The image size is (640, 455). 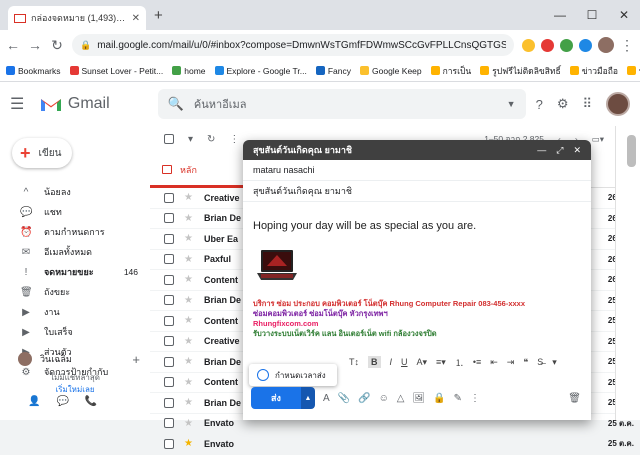 What do you see at coordinates (354, 362) in the screenshot?
I see `font-size-icon: T↕` at bounding box center [354, 362].